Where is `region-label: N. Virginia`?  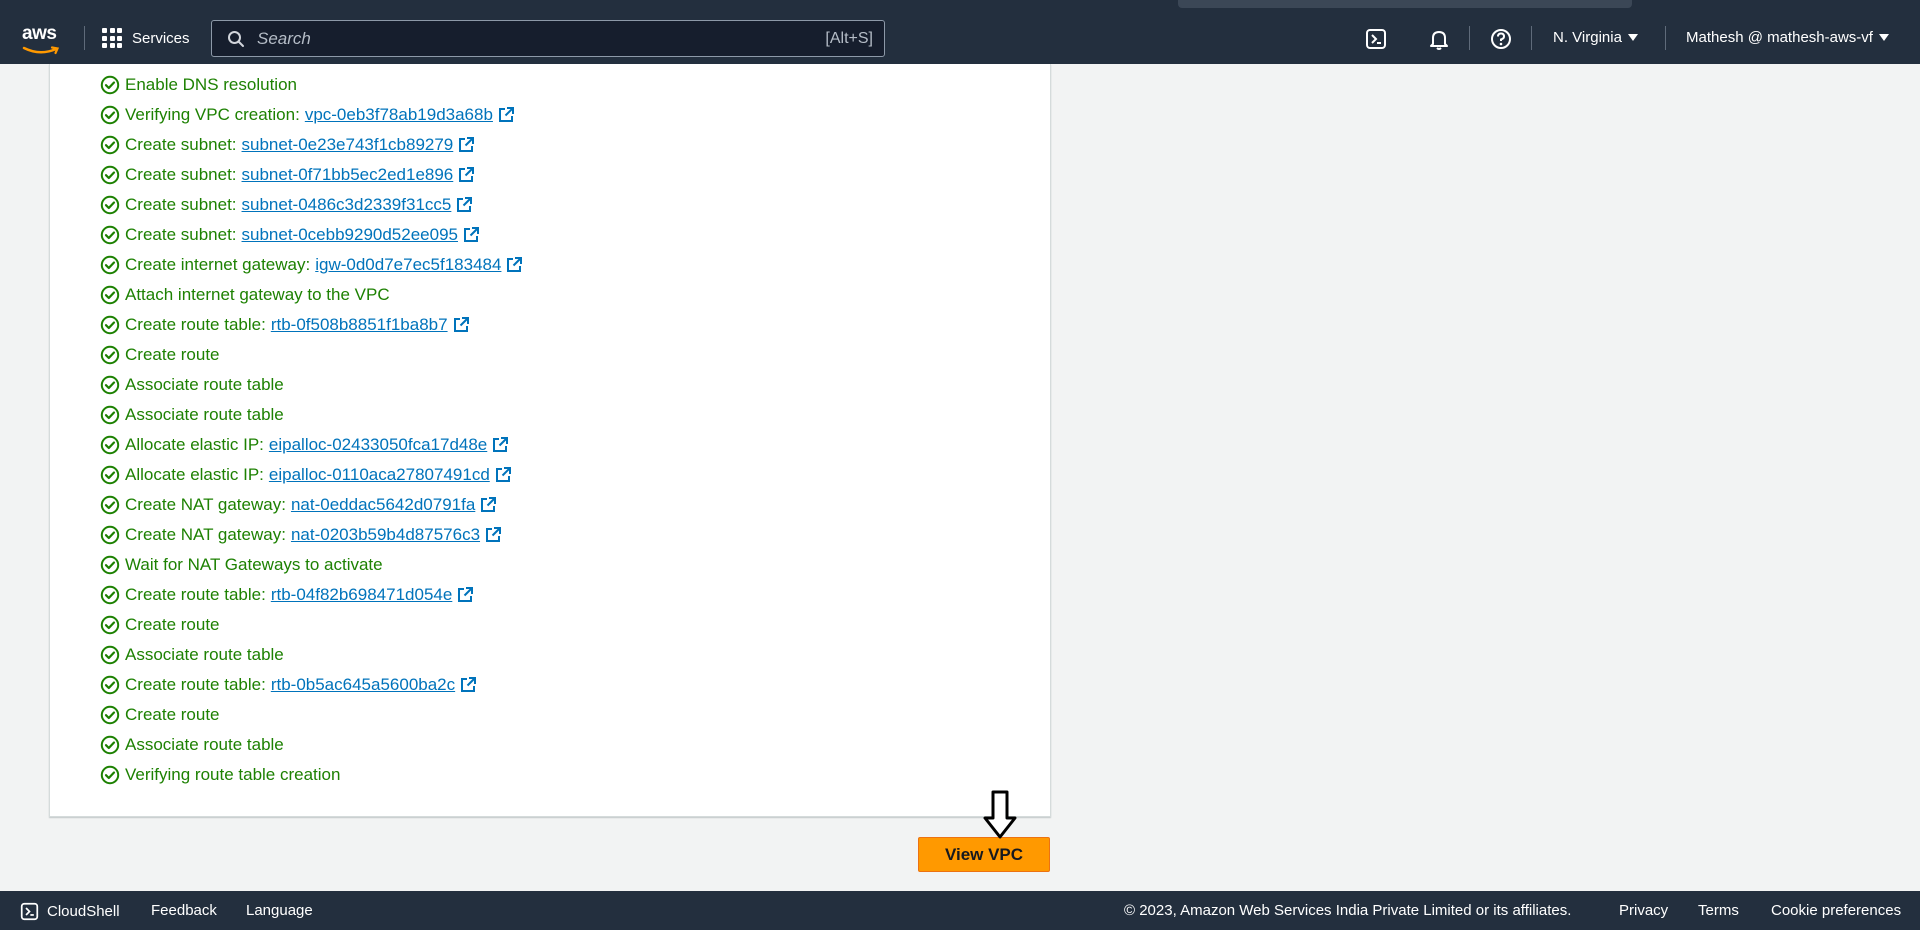
region-label: N. Virginia is located at coordinates (1587, 37).